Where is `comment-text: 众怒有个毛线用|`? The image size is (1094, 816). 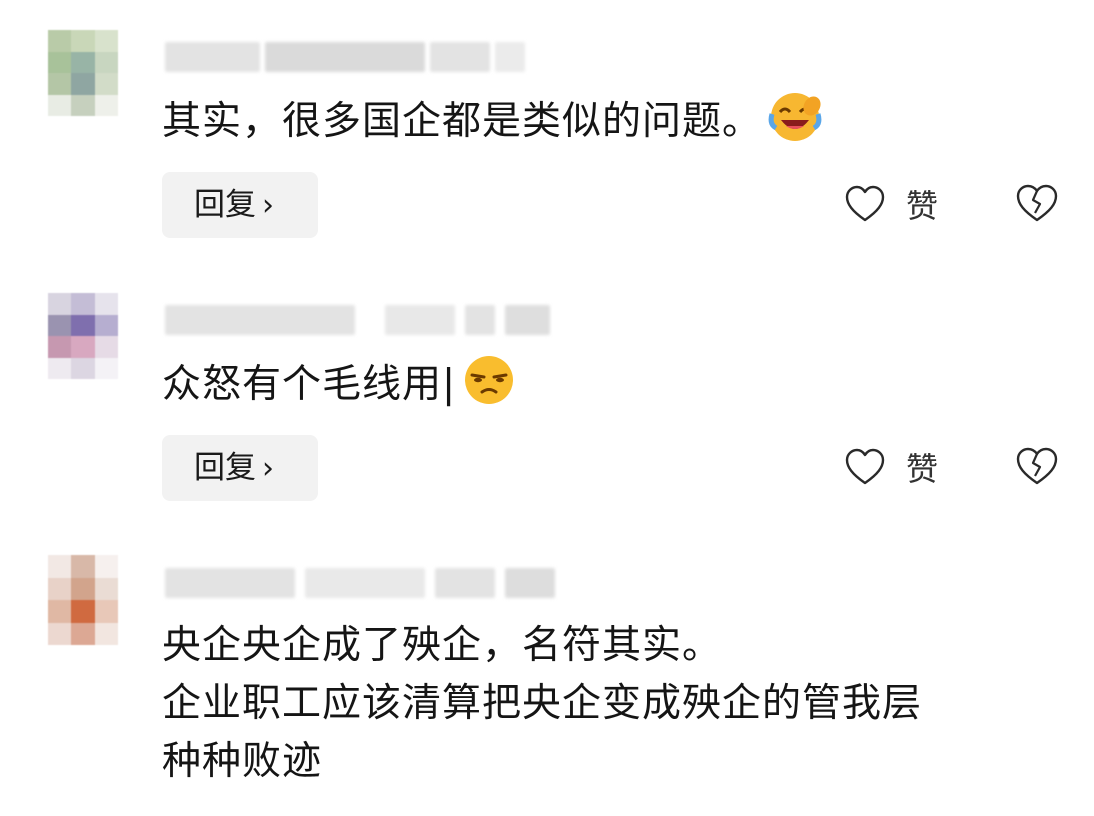 comment-text: 众怒有个毛线用| is located at coordinates (339, 383).